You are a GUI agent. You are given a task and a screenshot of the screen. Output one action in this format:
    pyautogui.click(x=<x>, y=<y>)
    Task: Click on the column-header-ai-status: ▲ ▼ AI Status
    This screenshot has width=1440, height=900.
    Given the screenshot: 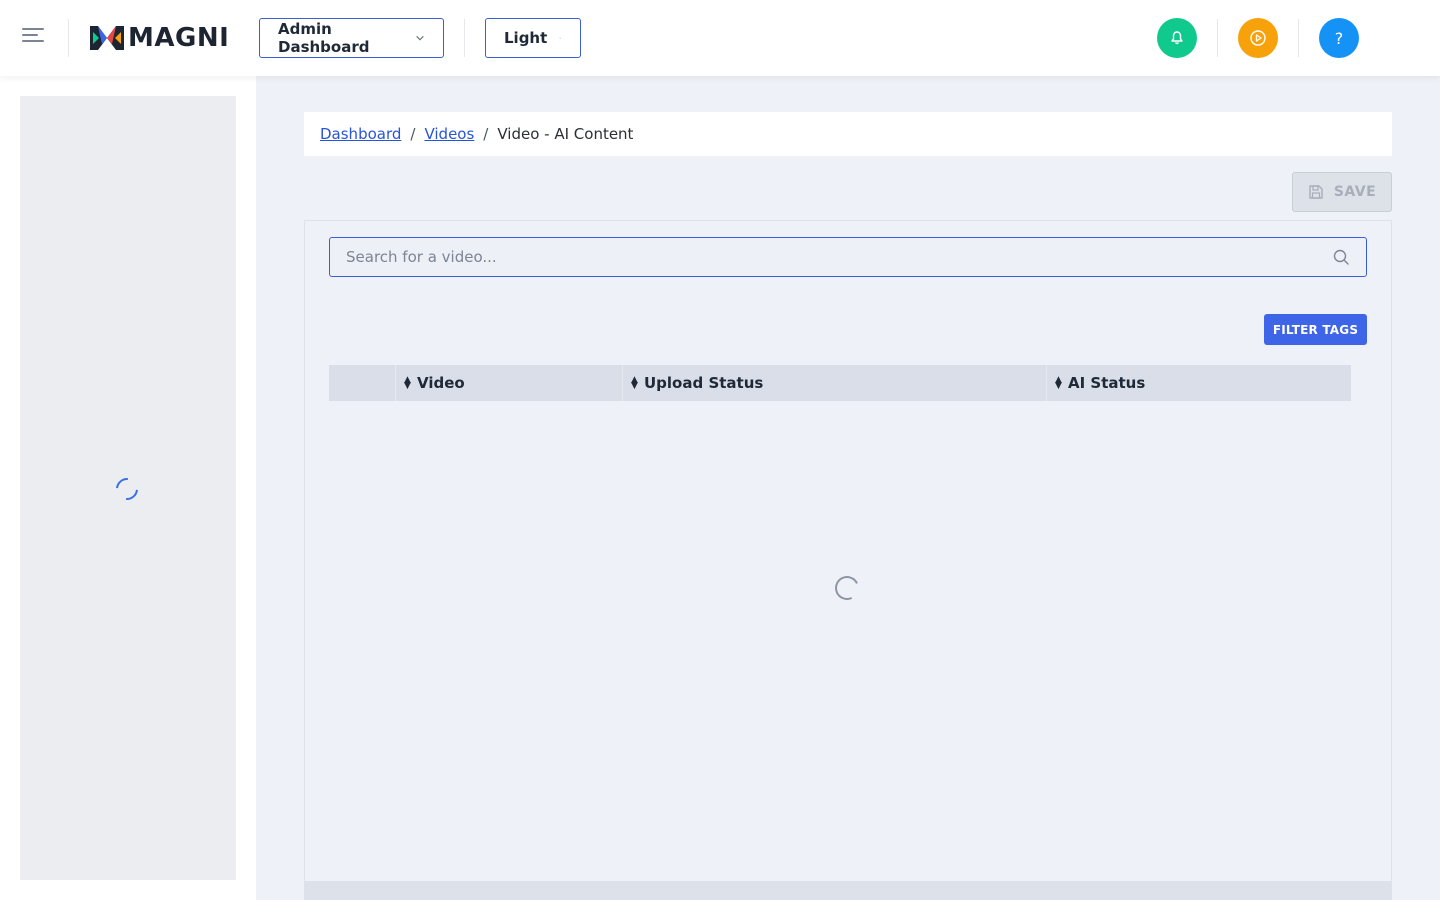 What is the action you would take?
    pyautogui.click(x=1198, y=383)
    